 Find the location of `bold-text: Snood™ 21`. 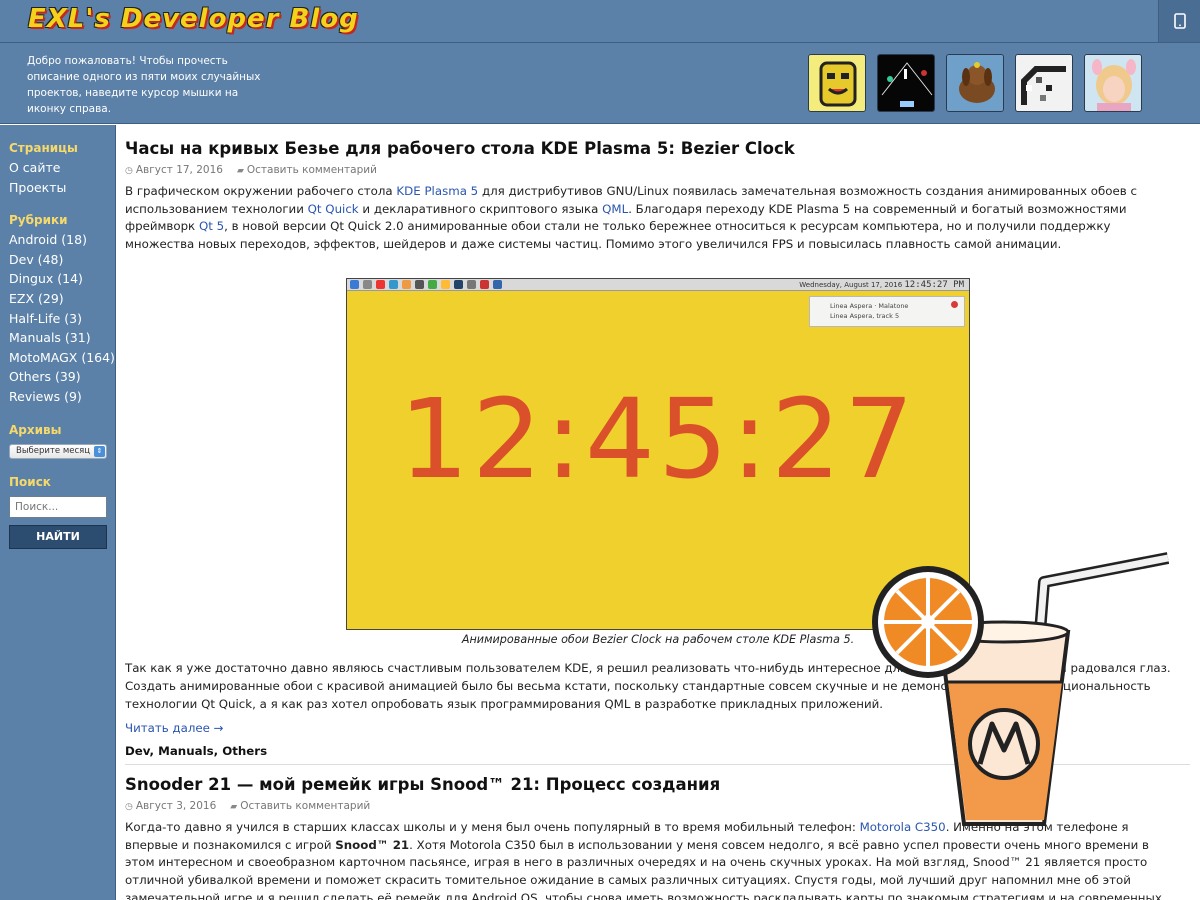

bold-text: Snood™ 21 is located at coordinates (372, 844).